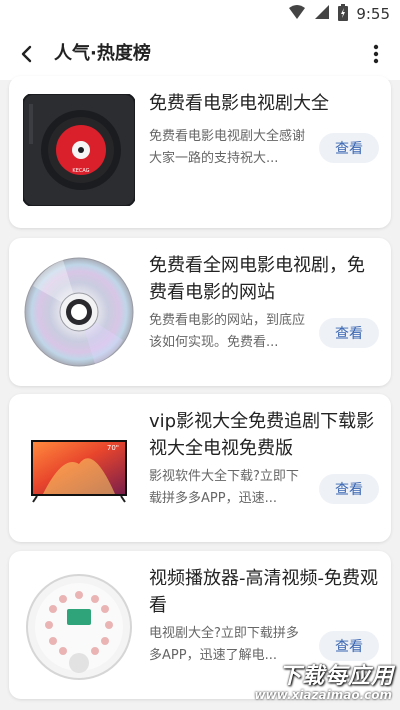 The height and width of the screenshot is (710, 400). What do you see at coordinates (263, 592) in the screenshot?
I see `item-title: 视频播放器-高清视频-免费观看` at bounding box center [263, 592].